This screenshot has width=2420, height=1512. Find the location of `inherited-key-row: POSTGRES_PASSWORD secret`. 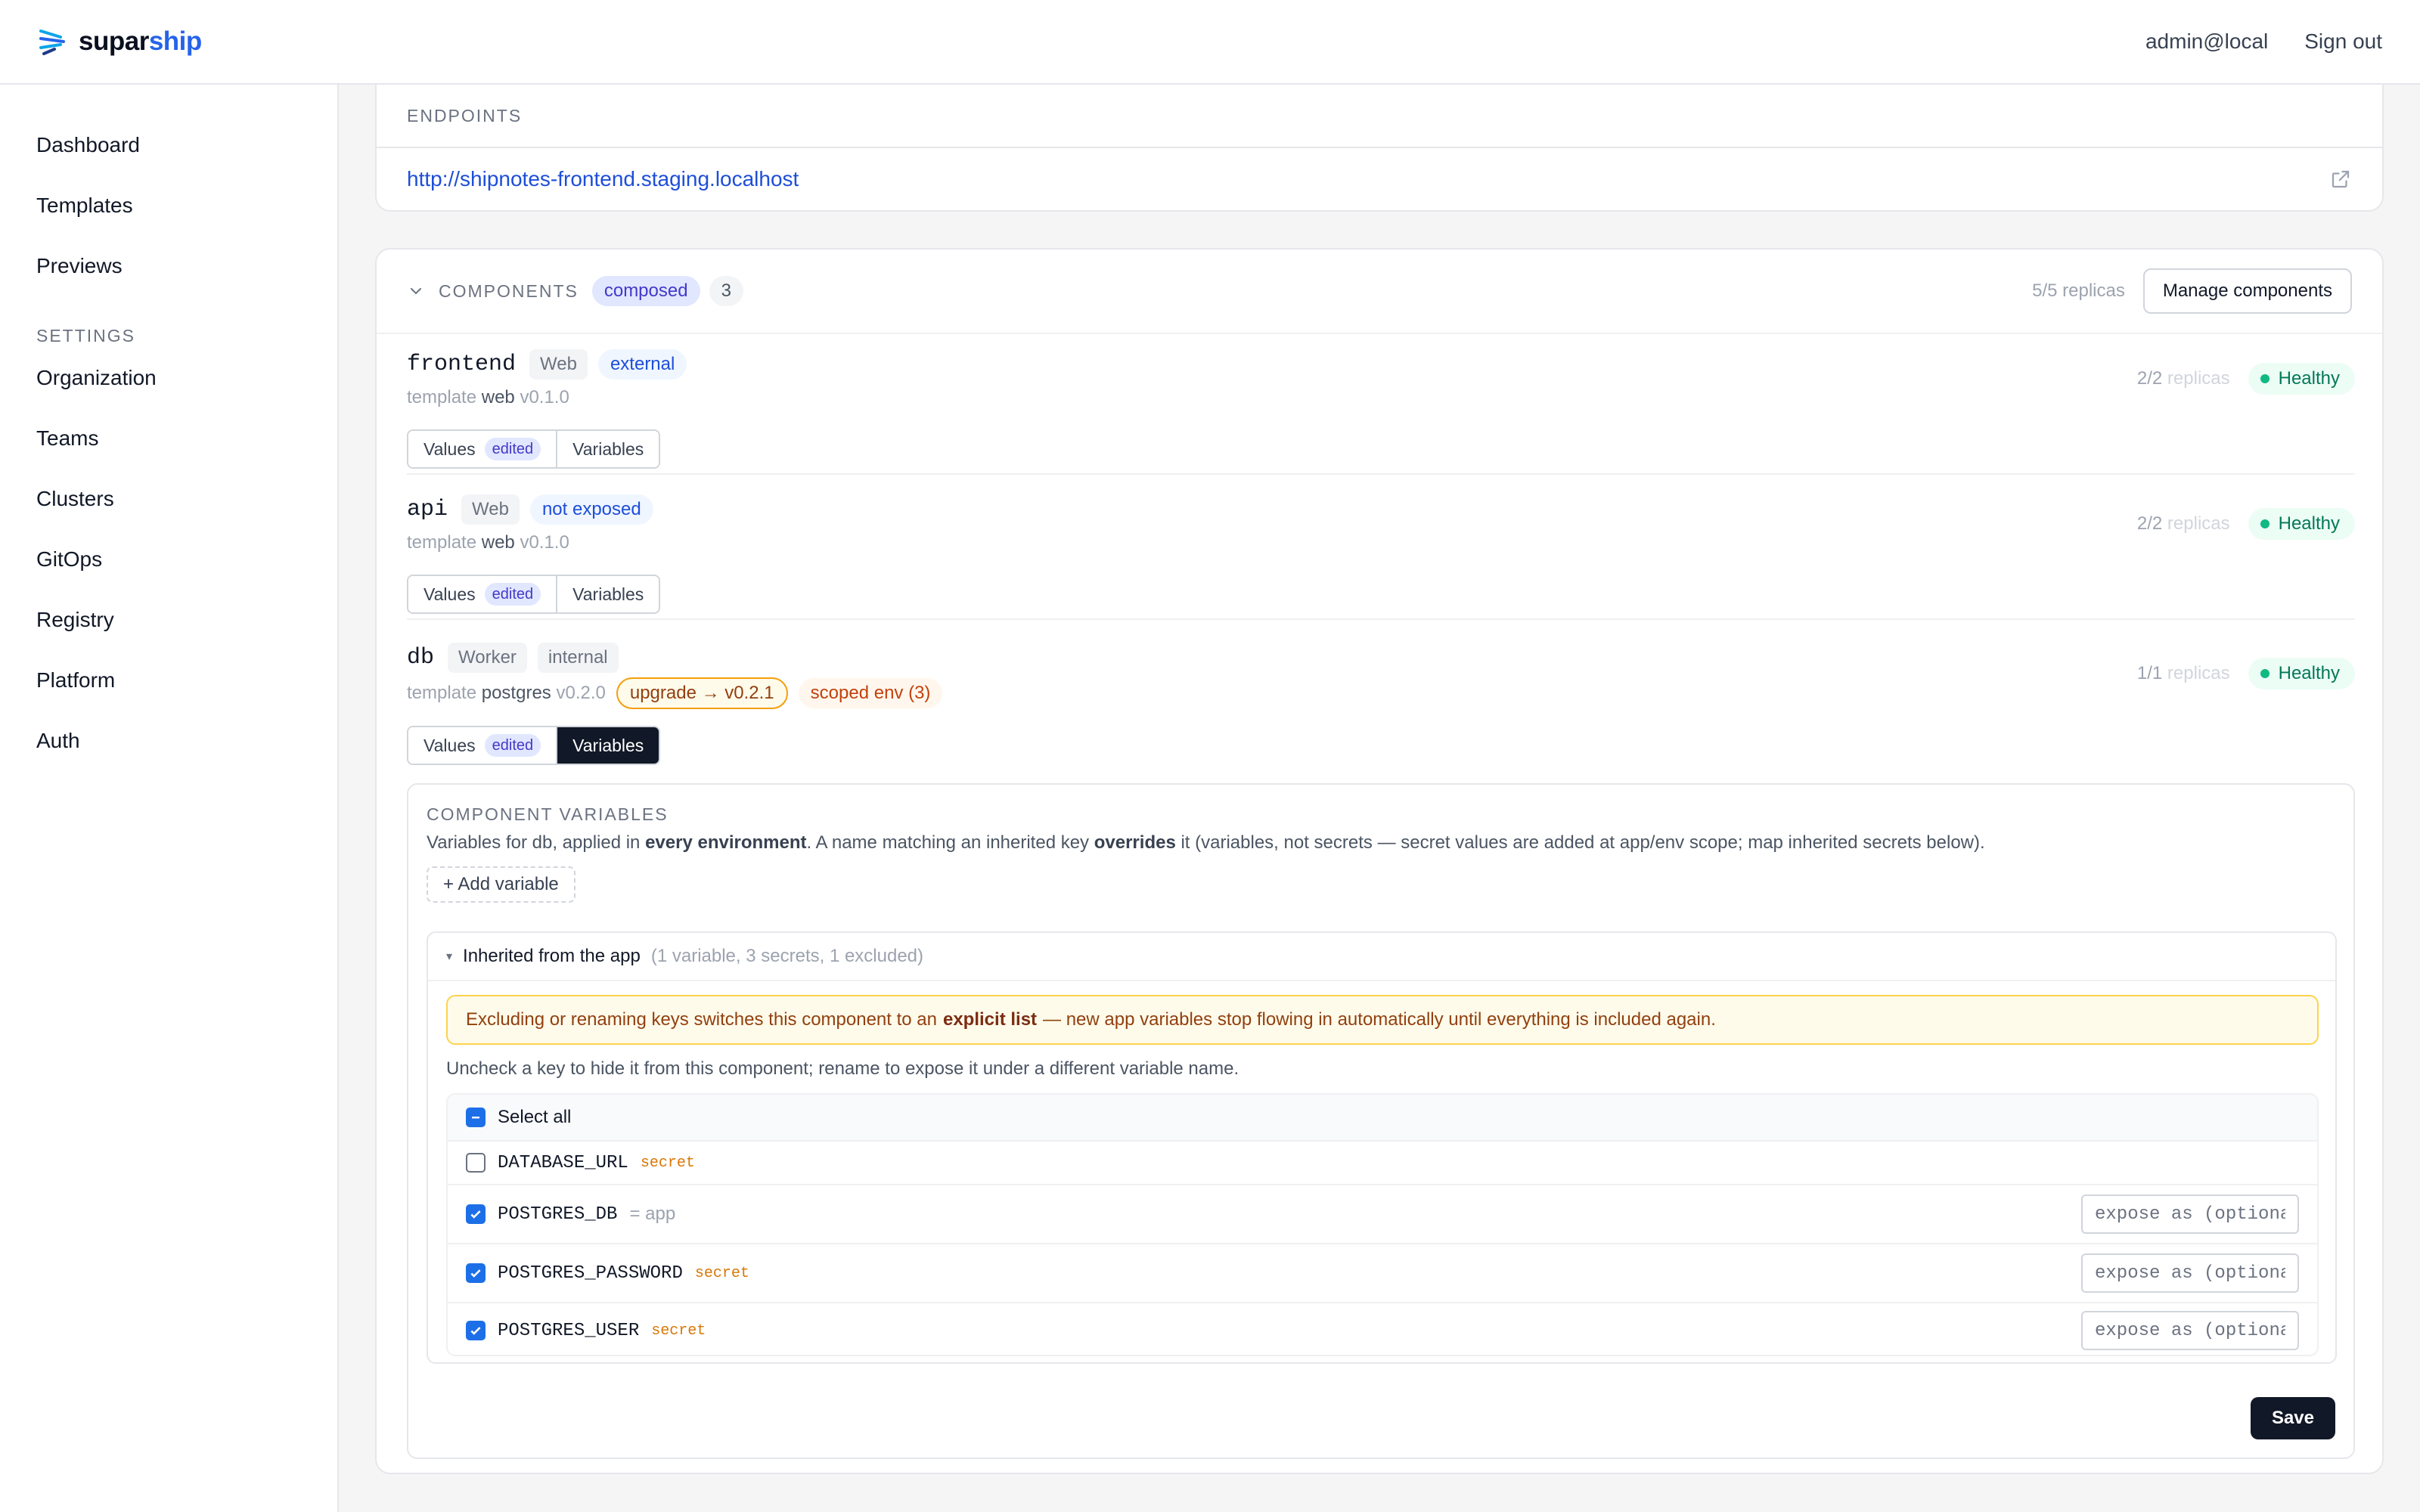

inherited-key-row: POSTGRES_PASSWORD secret is located at coordinates (1382, 1273).